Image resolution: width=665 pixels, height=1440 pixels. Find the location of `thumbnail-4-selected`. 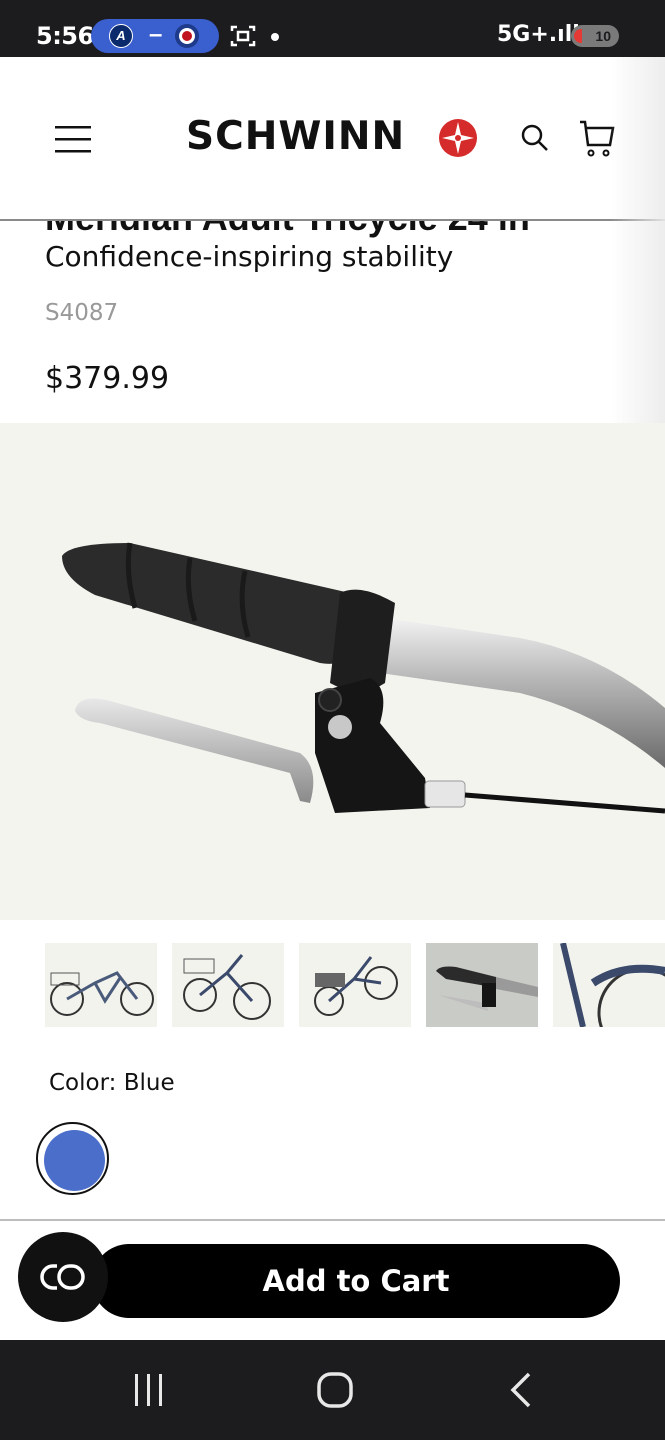

thumbnail-4-selected is located at coordinates (482, 985).